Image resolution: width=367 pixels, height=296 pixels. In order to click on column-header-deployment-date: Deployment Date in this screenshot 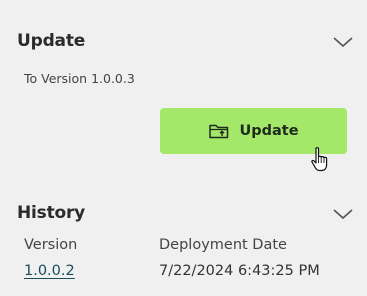, I will do `click(223, 245)`.